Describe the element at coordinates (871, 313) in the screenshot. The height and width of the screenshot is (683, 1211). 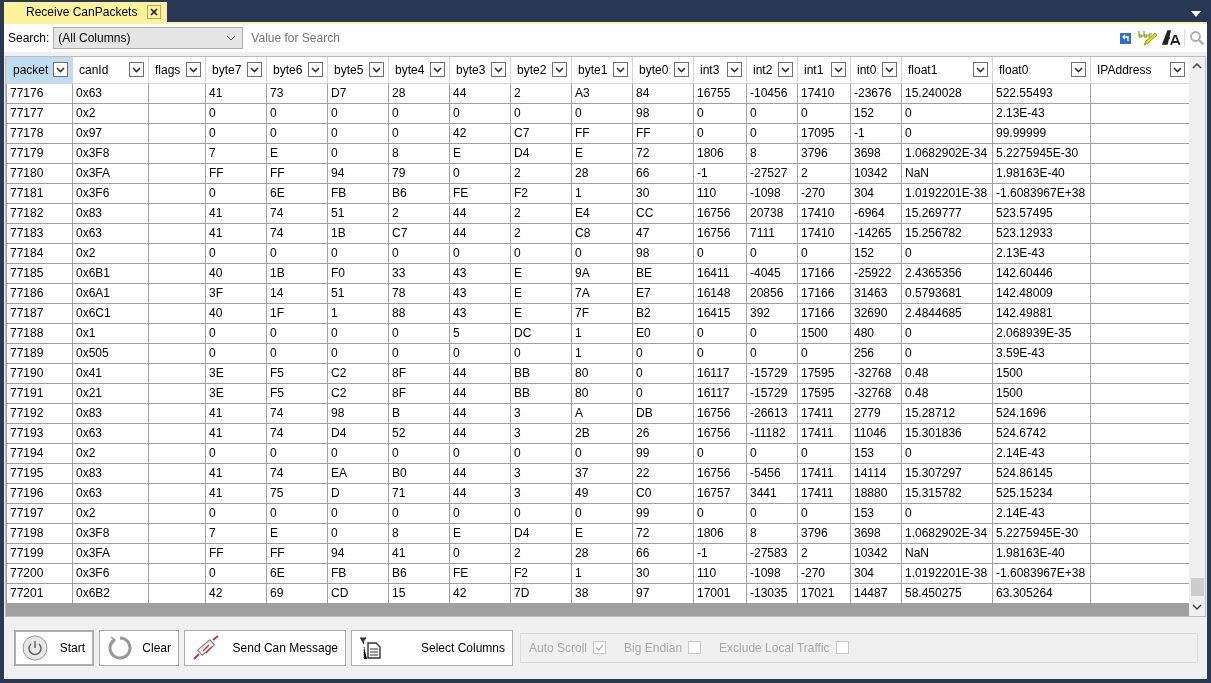
I see `table-cell-text: 32690` at that location.